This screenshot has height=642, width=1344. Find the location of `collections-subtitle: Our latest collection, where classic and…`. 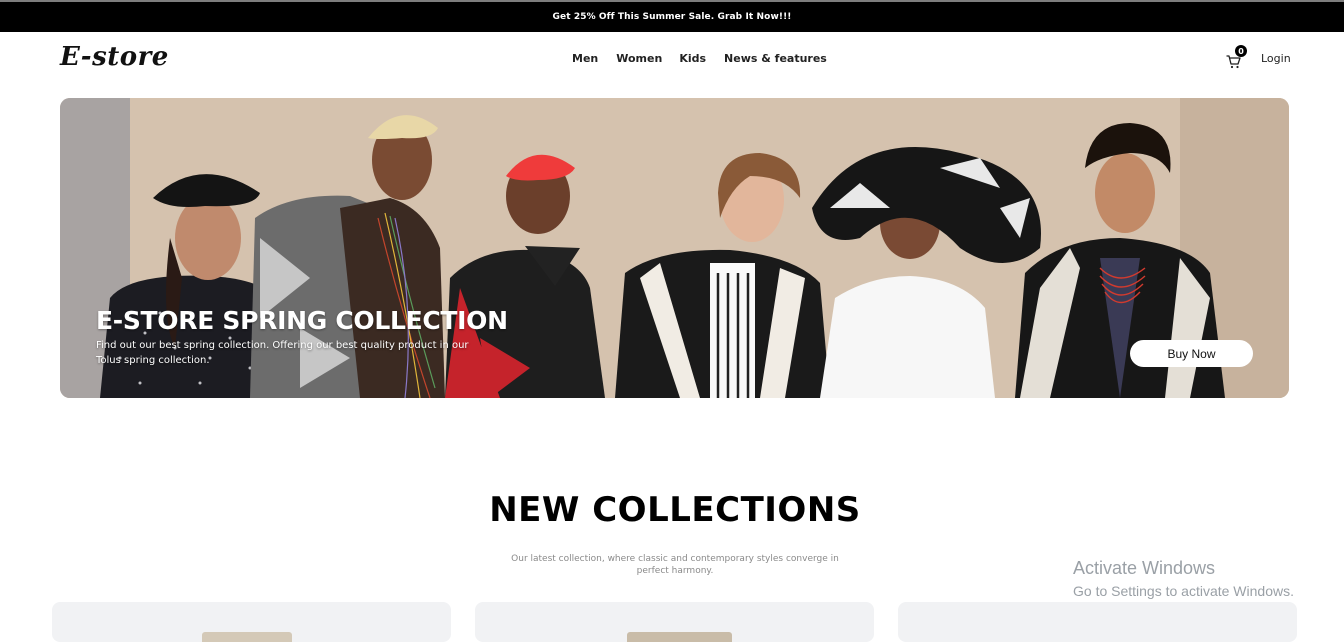

collections-subtitle: Our latest collection, where classic and… is located at coordinates (675, 565).